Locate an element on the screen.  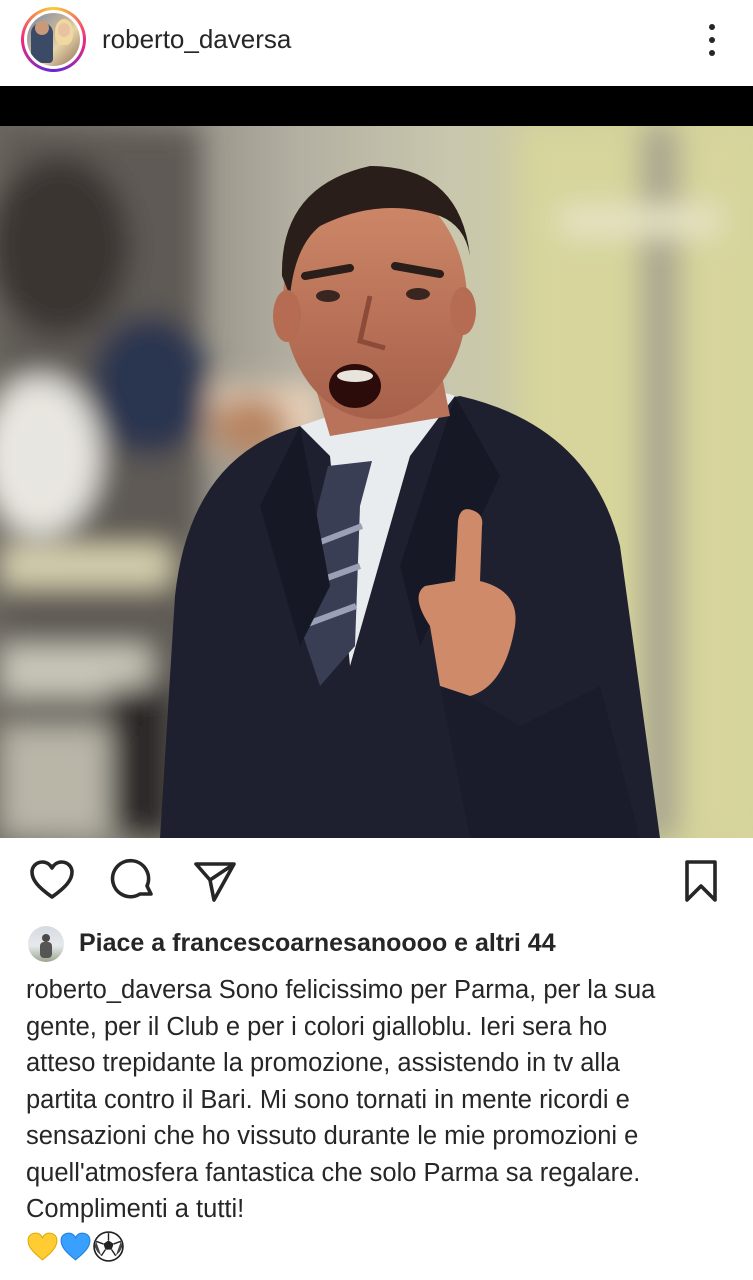
post-actions-bar is located at coordinates (376, 883).